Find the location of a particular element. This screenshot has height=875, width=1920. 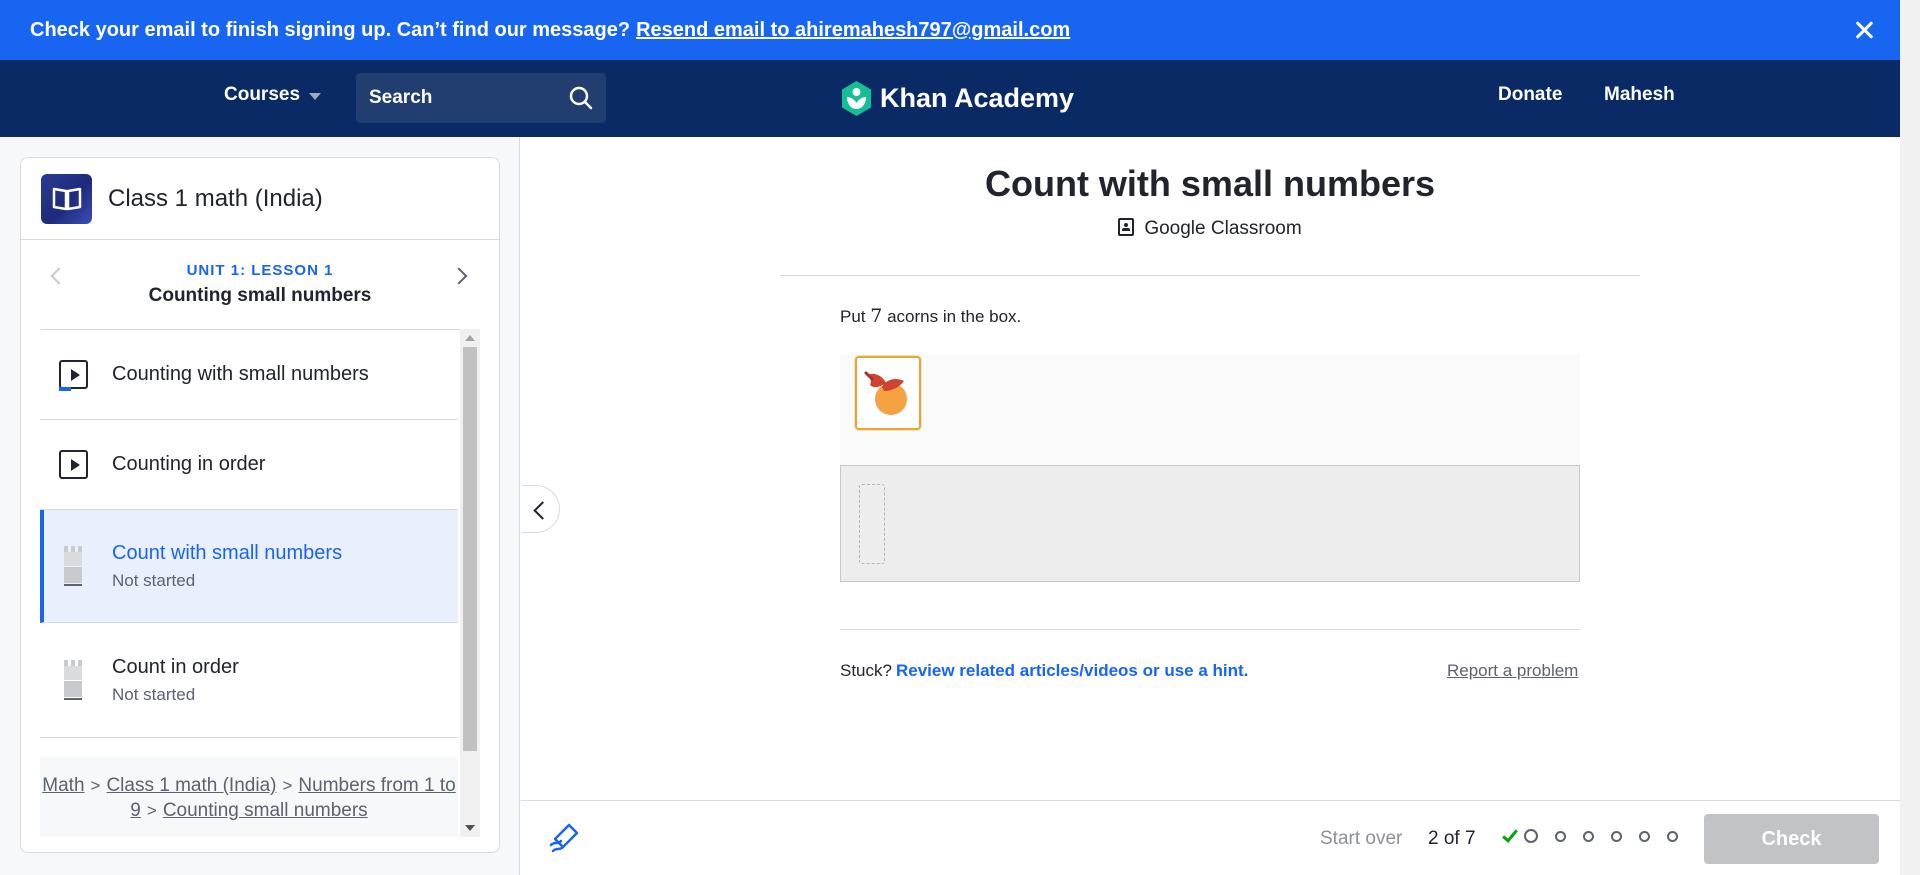

completed-check-icon is located at coordinates (1510, 834).